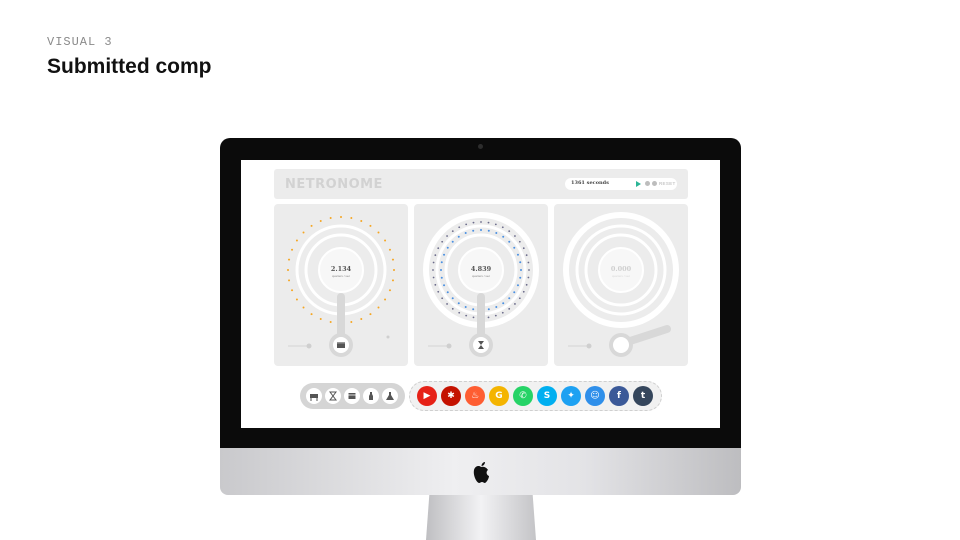 This screenshot has height=540, width=960. Describe the element at coordinates (390, 396) in the screenshot. I see `flask-icon` at that location.